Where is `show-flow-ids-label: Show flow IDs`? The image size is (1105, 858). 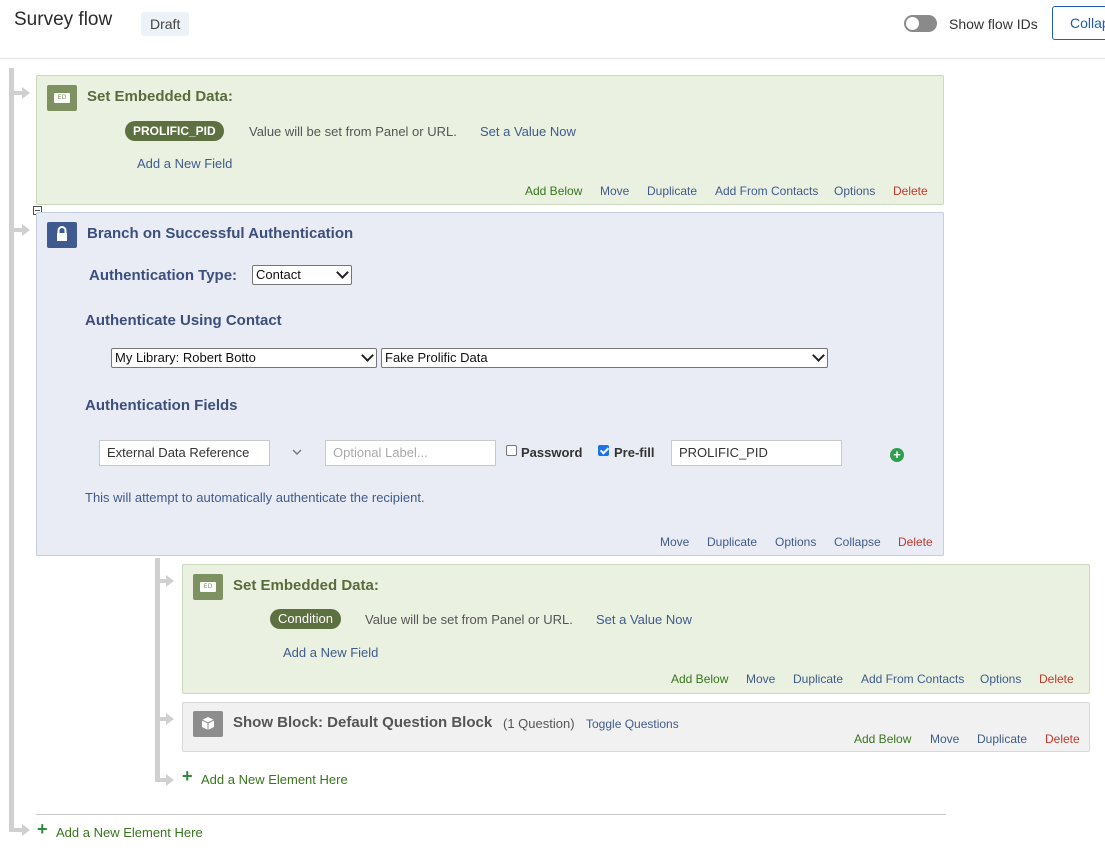 show-flow-ids-label: Show flow IDs is located at coordinates (993, 24).